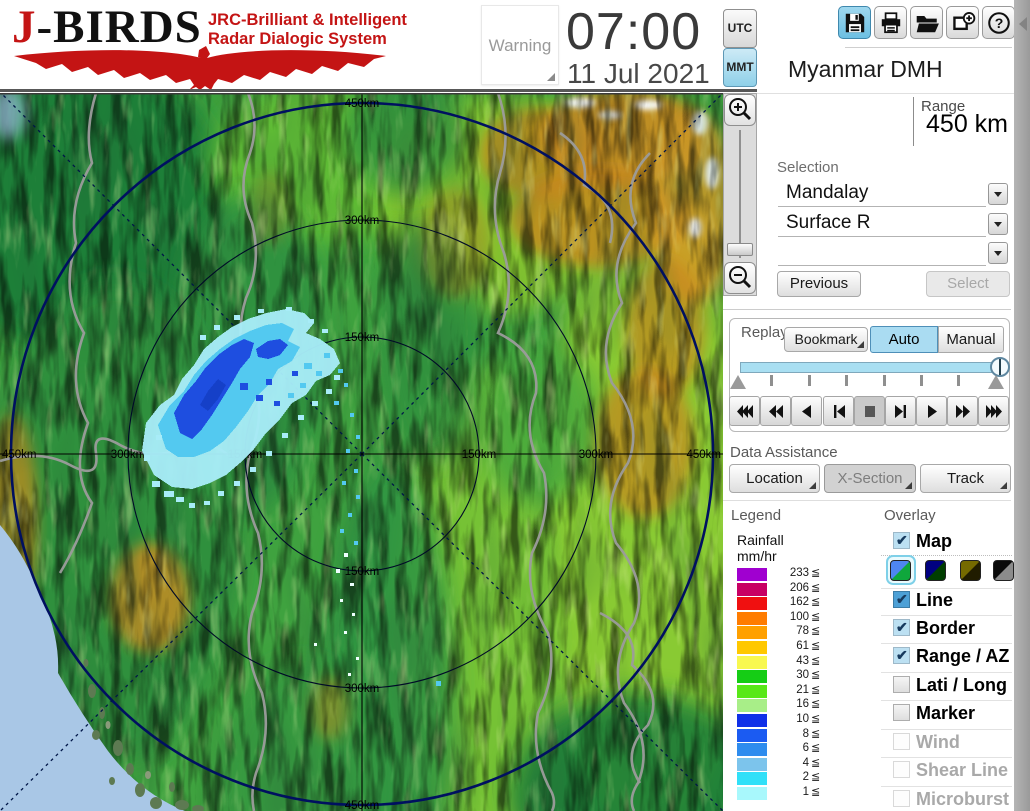 The image size is (1030, 811). I want to click on previous-button: Previous, so click(819, 284).